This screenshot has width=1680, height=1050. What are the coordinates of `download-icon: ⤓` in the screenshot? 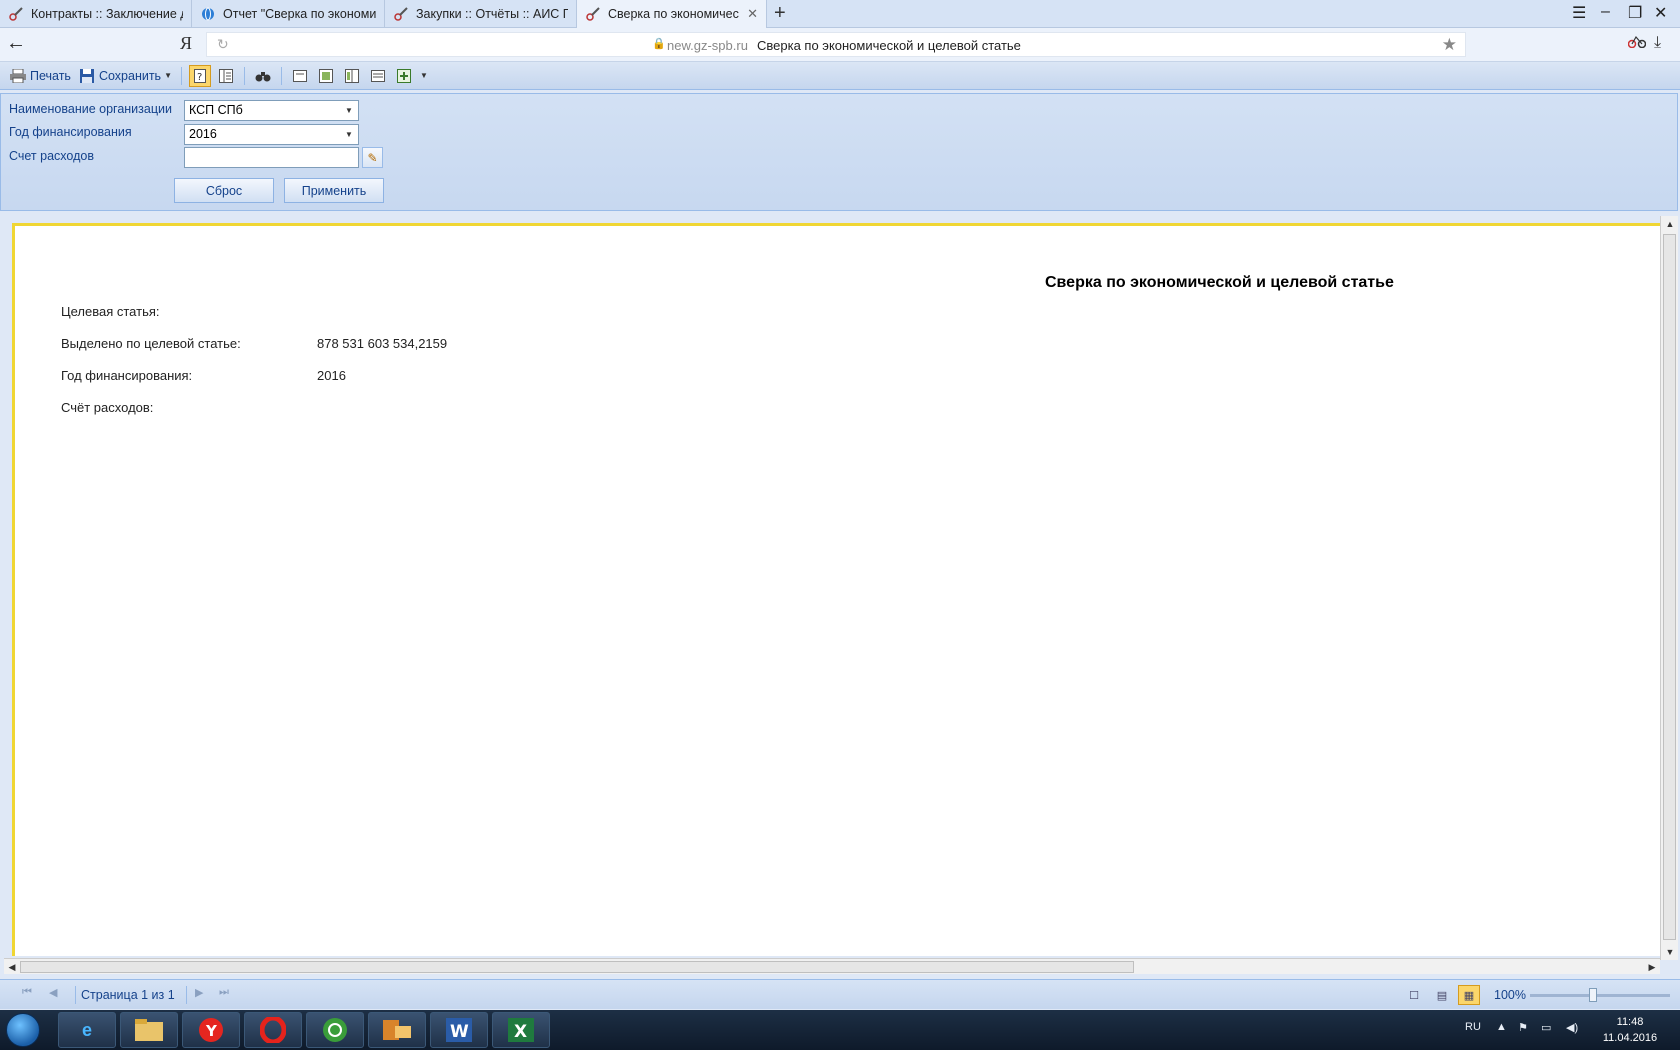 It's located at (1657, 43).